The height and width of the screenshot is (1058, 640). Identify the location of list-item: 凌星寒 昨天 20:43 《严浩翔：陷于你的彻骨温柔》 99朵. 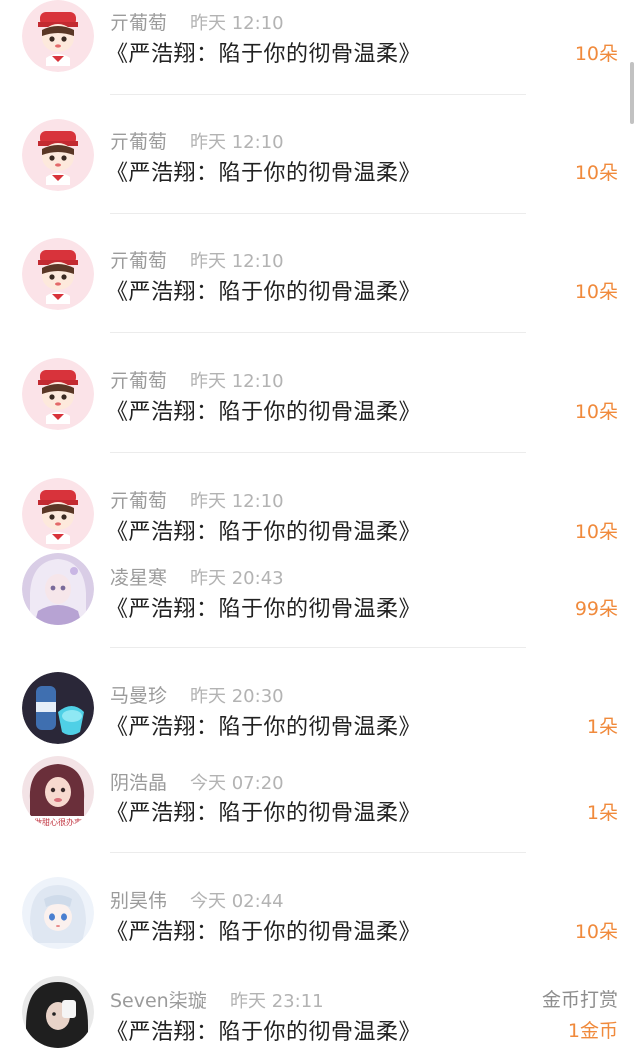
(320, 603).